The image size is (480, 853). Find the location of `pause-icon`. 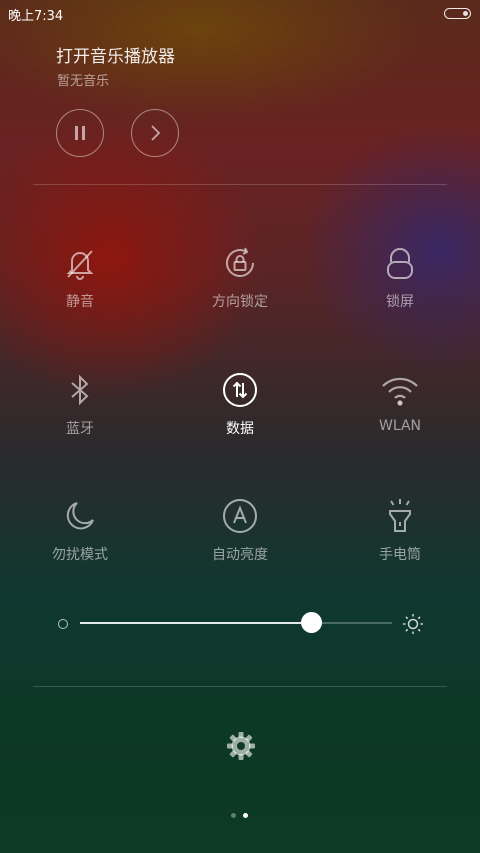

pause-icon is located at coordinates (80, 133).